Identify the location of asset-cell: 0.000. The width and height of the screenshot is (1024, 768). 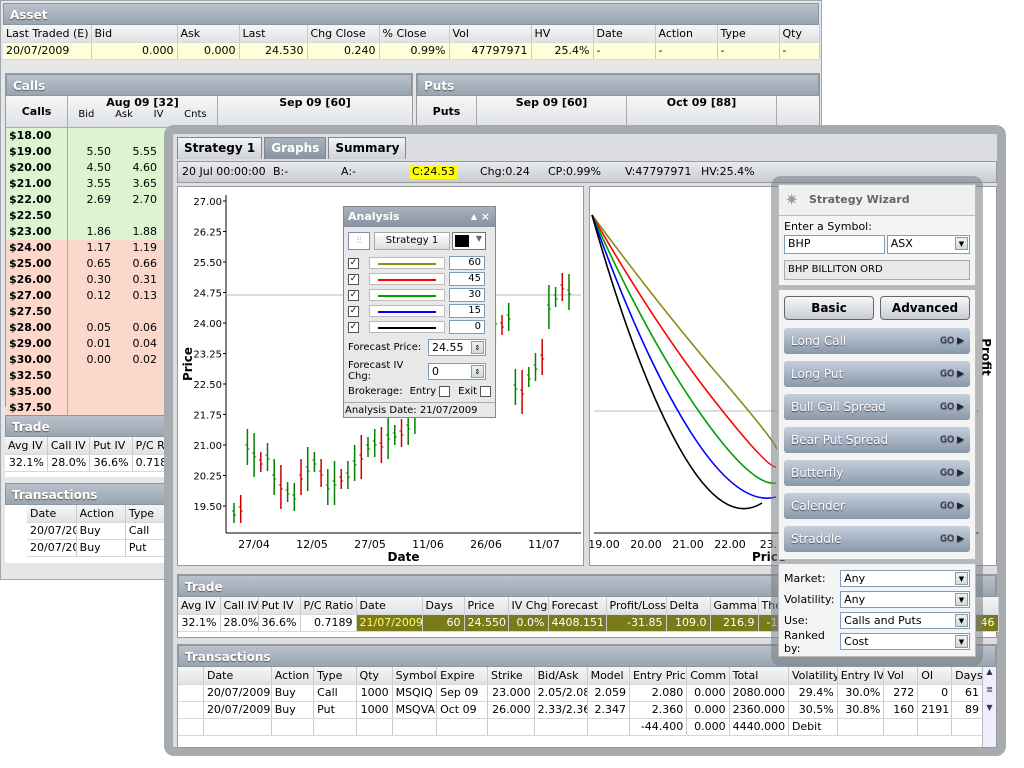
(208, 51).